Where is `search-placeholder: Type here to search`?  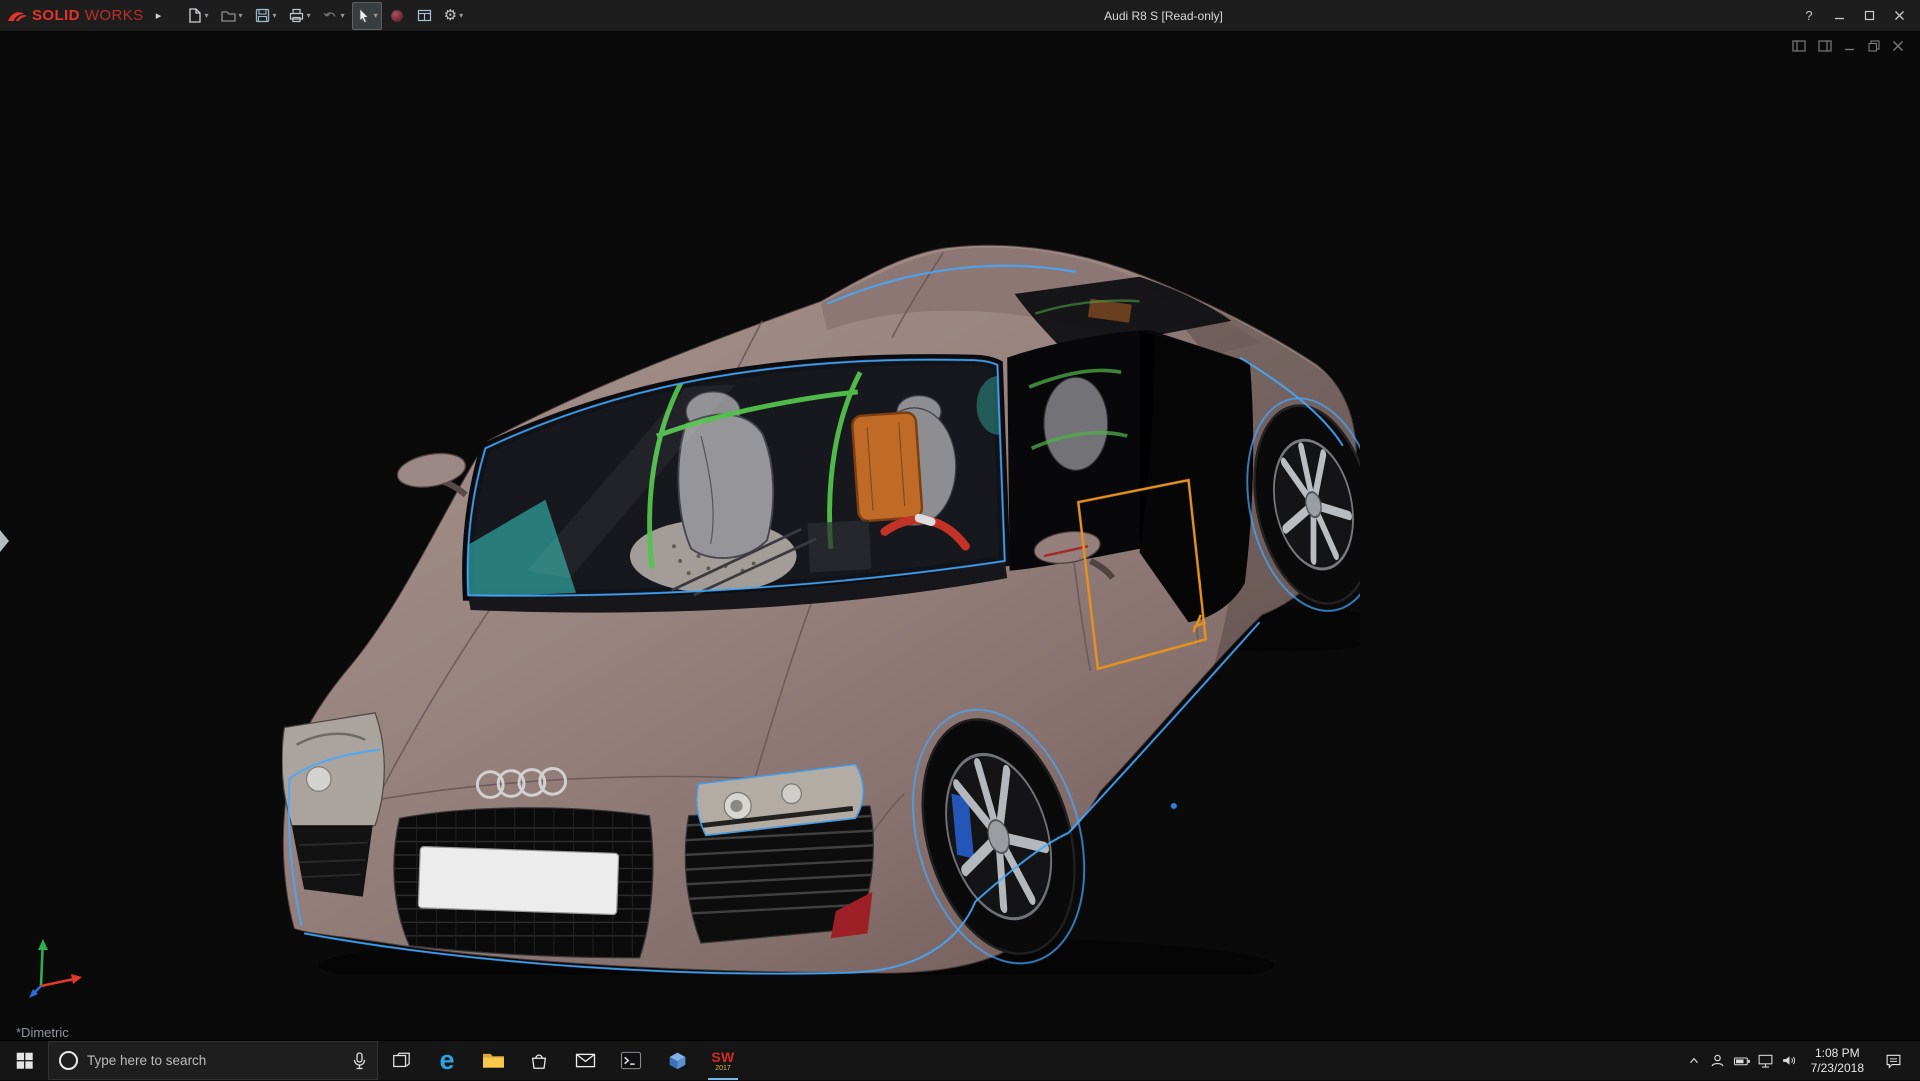
search-placeholder: Type here to search is located at coordinates (215, 1060).